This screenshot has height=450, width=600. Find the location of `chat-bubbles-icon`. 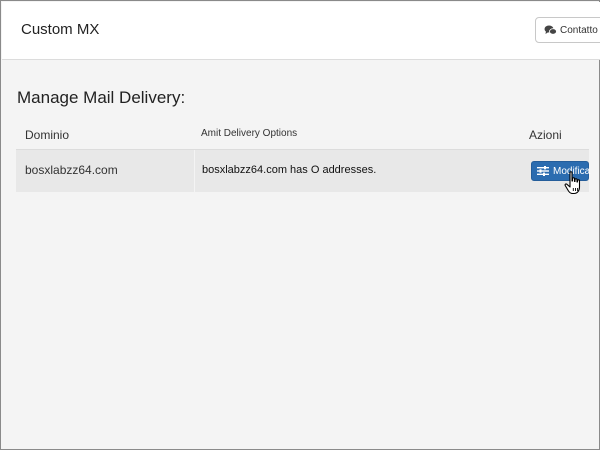

chat-bubbles-icon is located at coordinates (550, 30).